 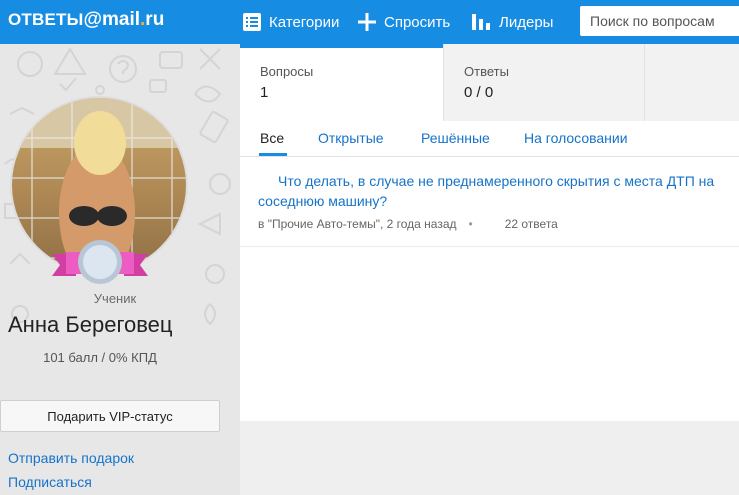 What do you see at coordinates (287, 71) in the screenshot?
I see `questions-label: Вопросы` at bounding box center [287, 71].